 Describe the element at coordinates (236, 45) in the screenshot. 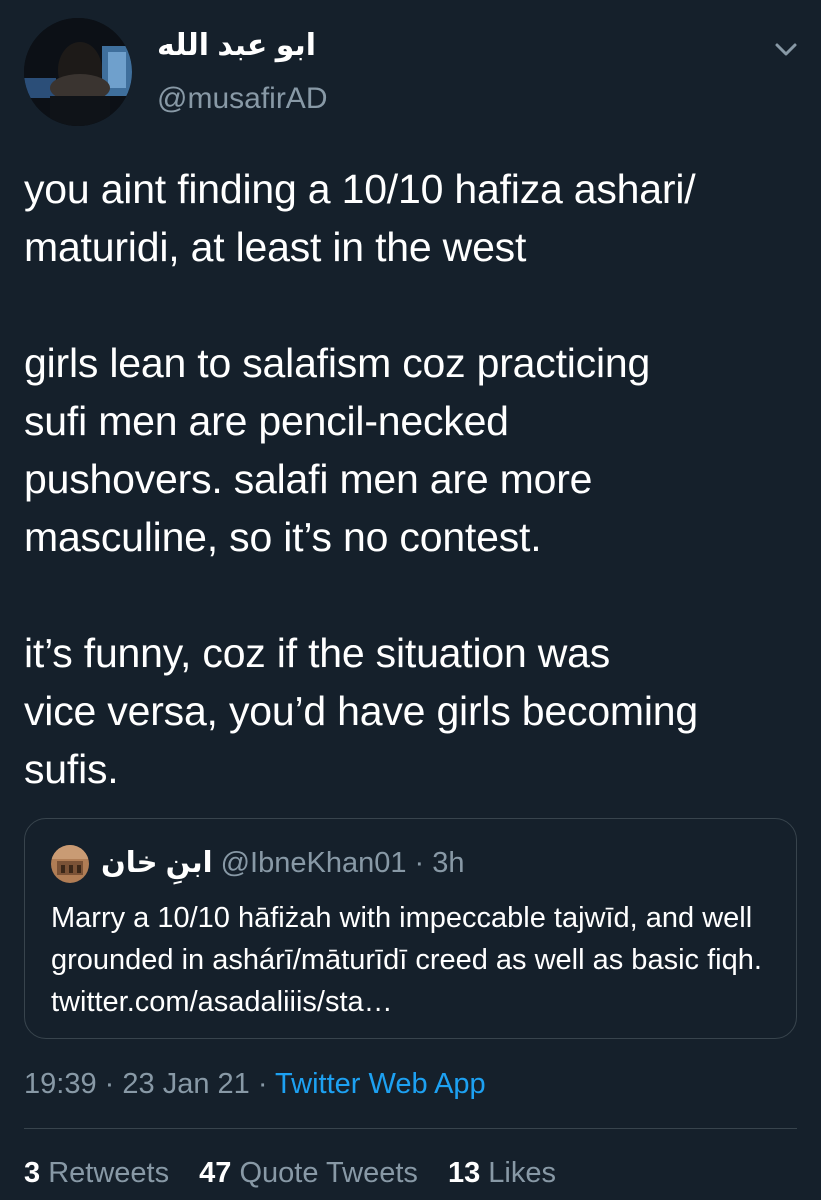

I see `author-display-name: ابو عبد الله` at that location.